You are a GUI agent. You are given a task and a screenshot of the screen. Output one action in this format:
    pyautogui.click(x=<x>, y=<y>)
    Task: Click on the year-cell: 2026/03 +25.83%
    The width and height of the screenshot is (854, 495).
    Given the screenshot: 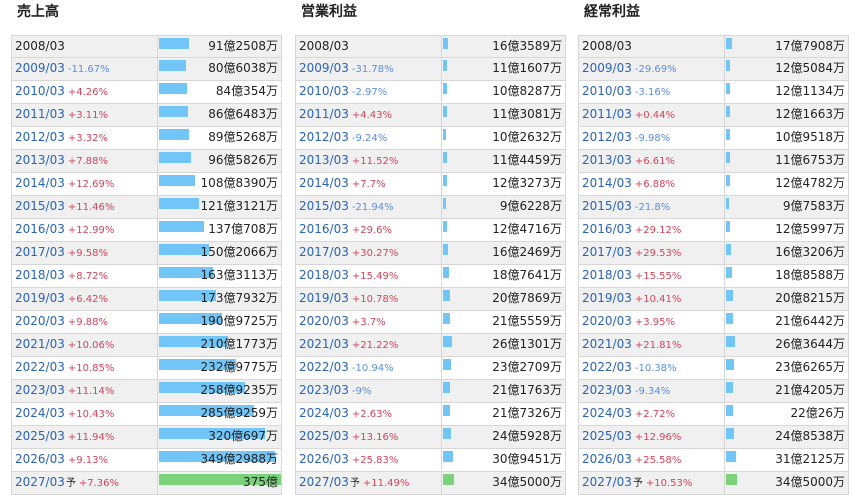 What is the action you would take?
    pyautogui.click(x=368, y=459)
    